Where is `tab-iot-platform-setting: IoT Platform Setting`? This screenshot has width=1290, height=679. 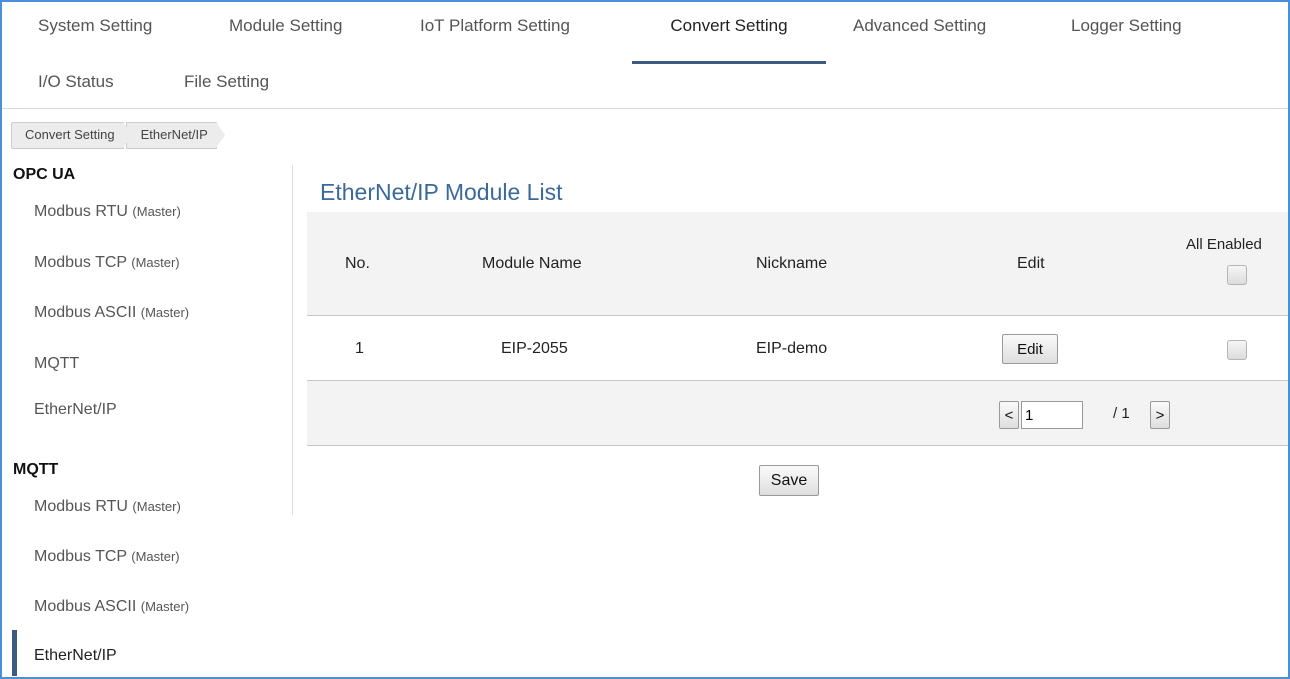
tab-iot-platform-setting: IoT Platform Setting is located at coordinates (495, 26).